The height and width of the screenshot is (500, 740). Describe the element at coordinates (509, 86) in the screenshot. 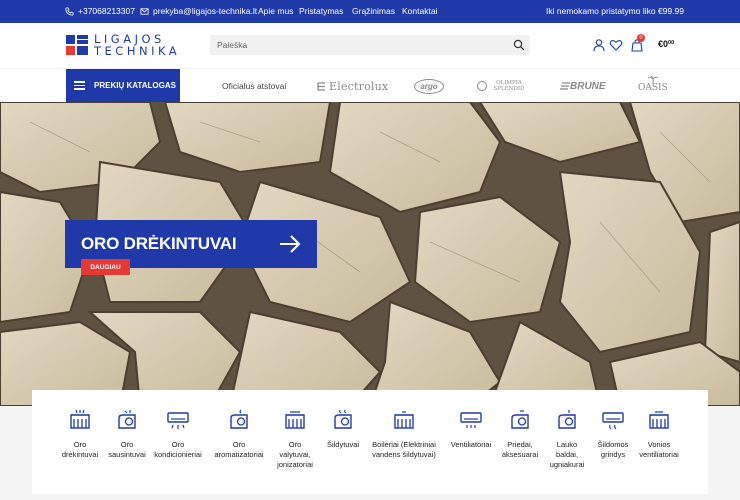

I see `brand-name: OLIMPIA SPLENDID` at that location.